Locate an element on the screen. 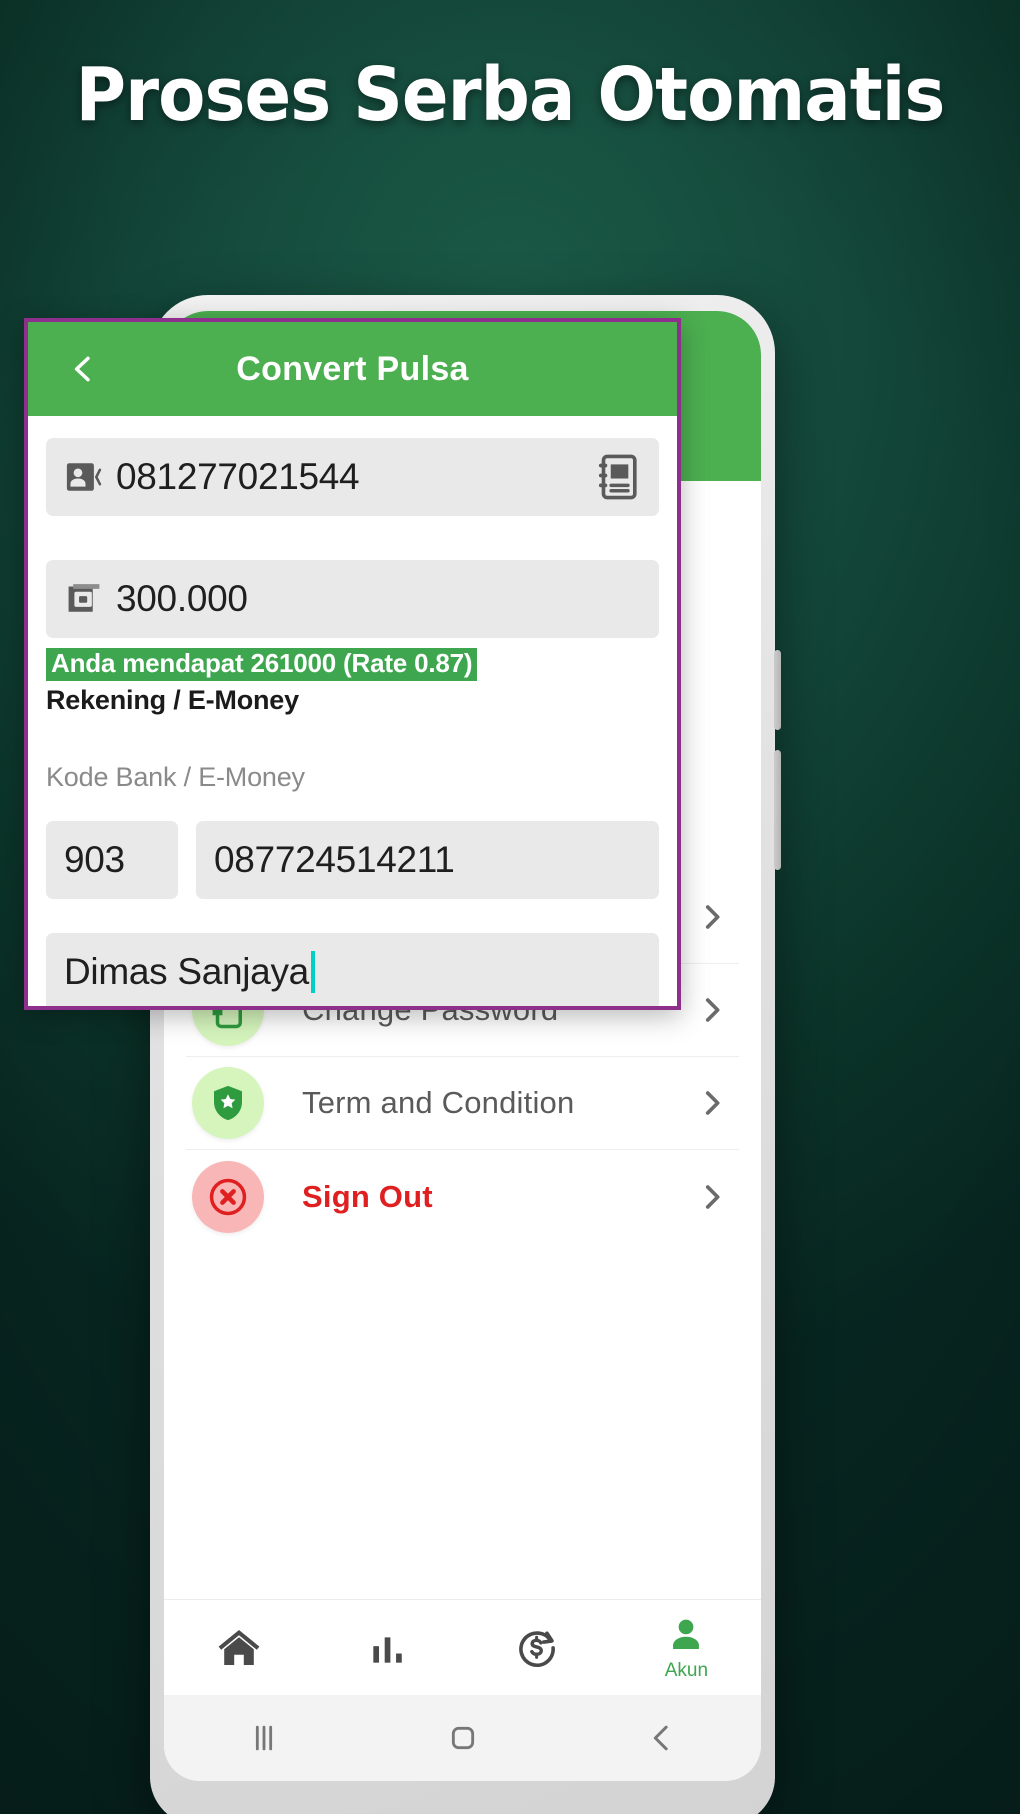 This screenshot has width=1020, height=1814. android-system-navigation-bar is located at coordinates (462, 1738).